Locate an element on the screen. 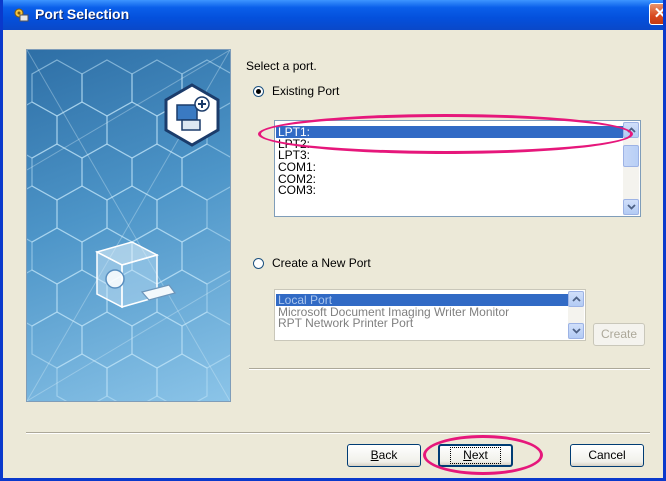  existing-port-radio is located at coordinates (258, 91).